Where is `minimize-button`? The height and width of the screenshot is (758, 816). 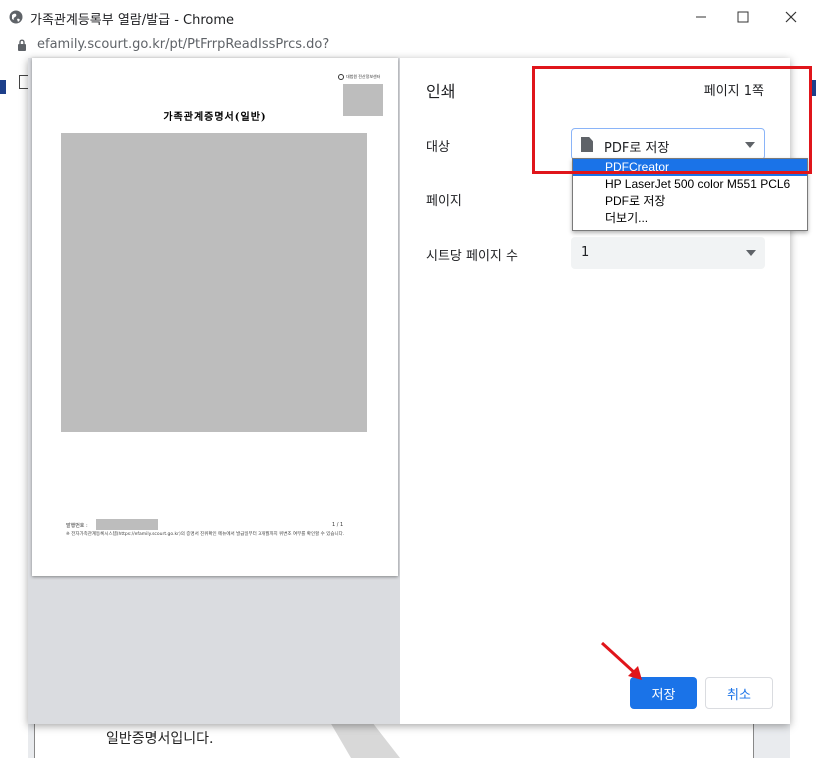
minimize-button is located at coordinates (701, 17).